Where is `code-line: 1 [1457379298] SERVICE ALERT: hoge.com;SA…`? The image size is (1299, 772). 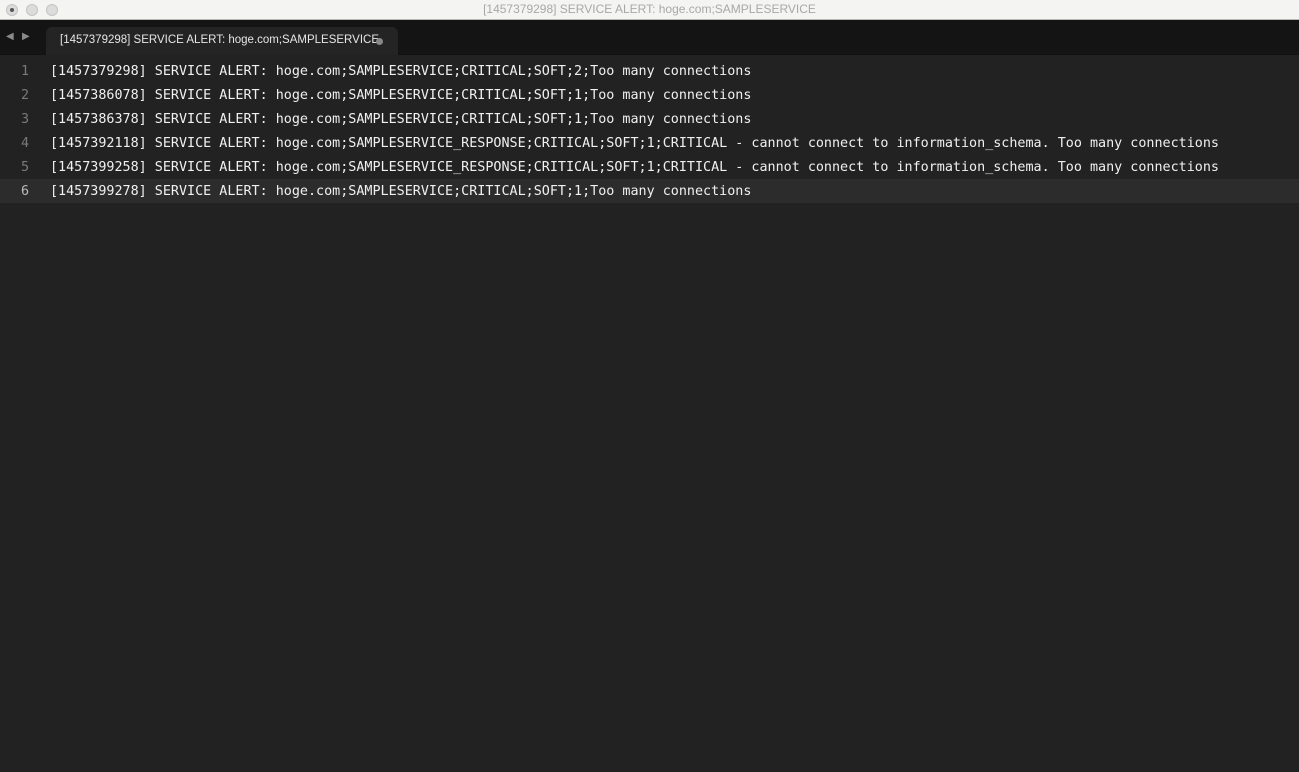
code-line: 1 [1457379298] SERVICE ALERT: hoge.com;SA… is located at coordinates (649, 71).